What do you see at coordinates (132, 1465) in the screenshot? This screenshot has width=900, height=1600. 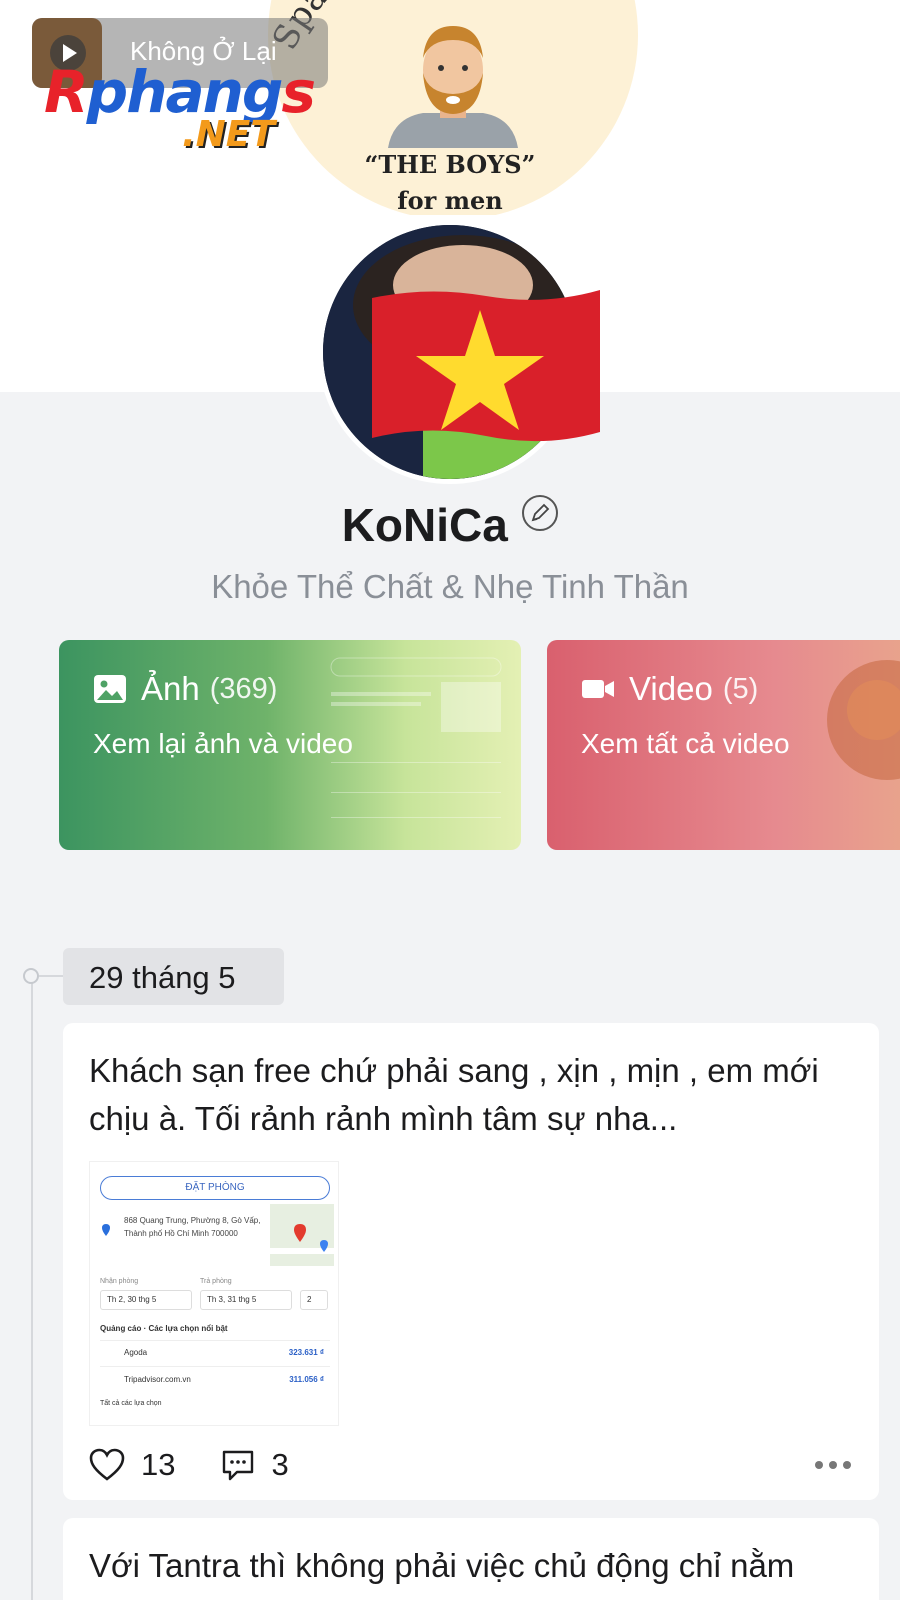 I see `like-button: 13` at bounding box center [132, 1465].